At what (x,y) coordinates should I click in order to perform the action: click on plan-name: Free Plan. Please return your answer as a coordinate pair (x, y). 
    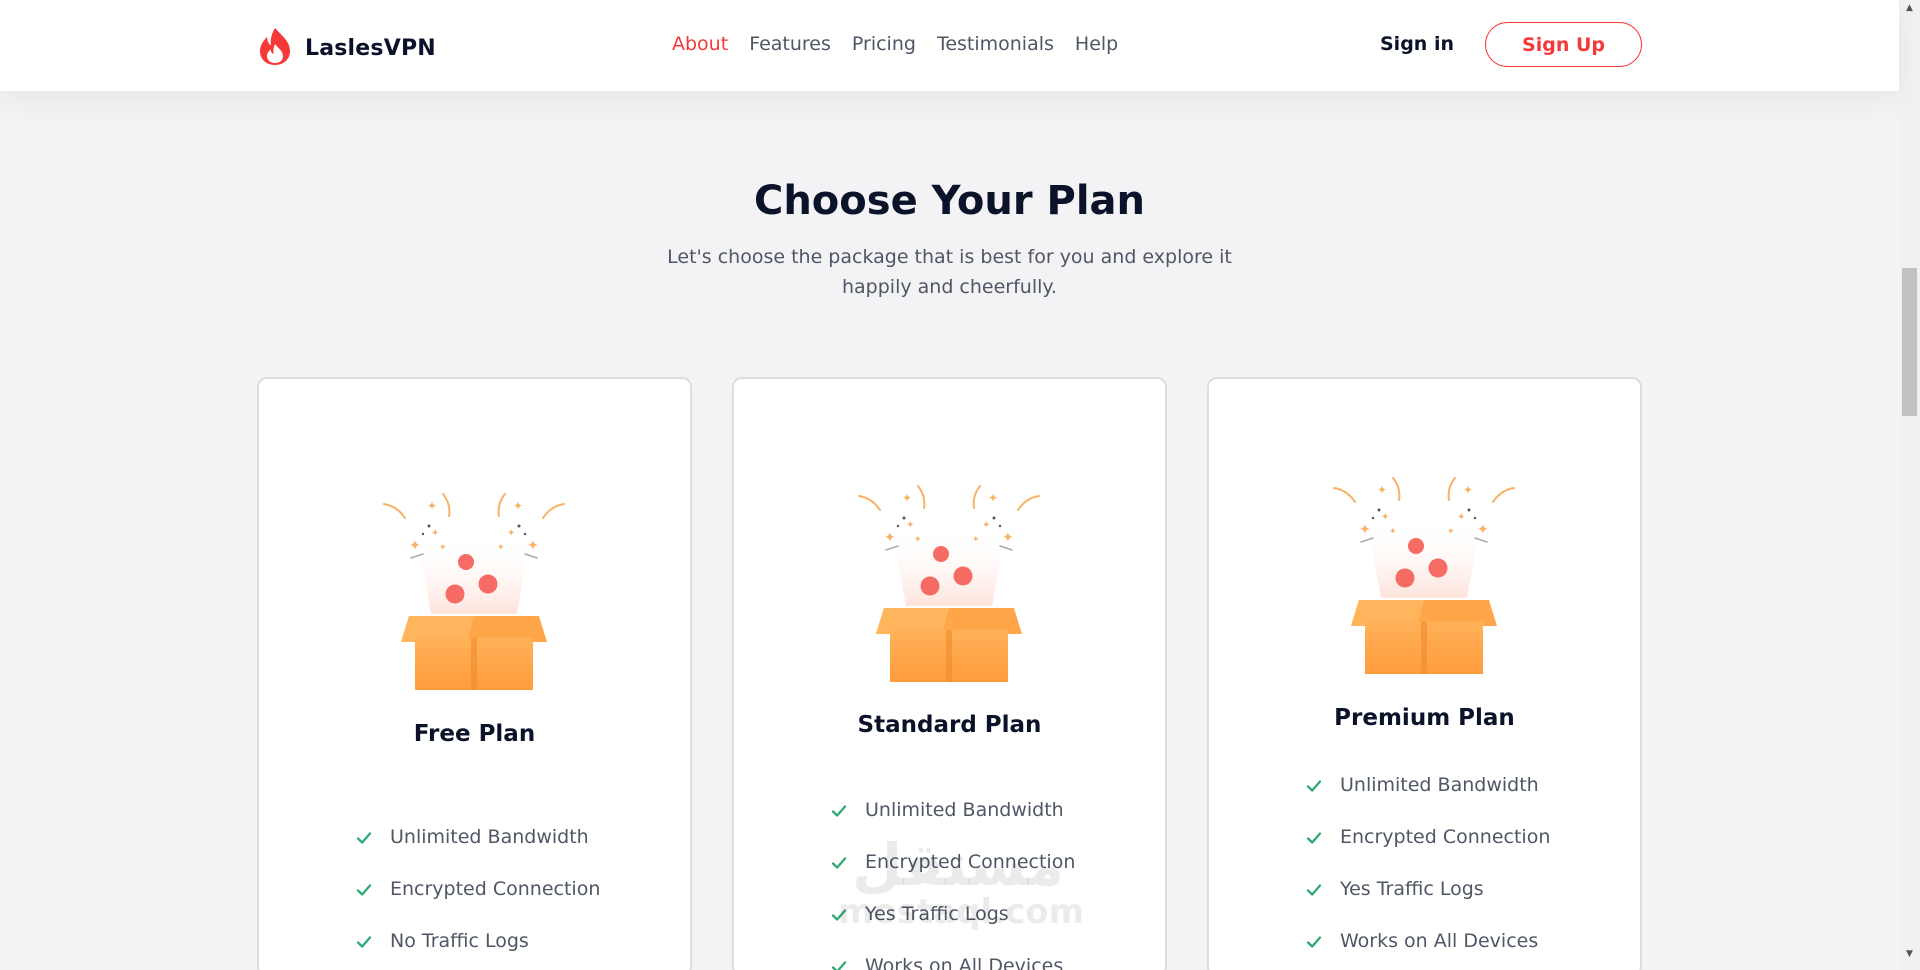
    Looking at the image, I should click on (474, 734).